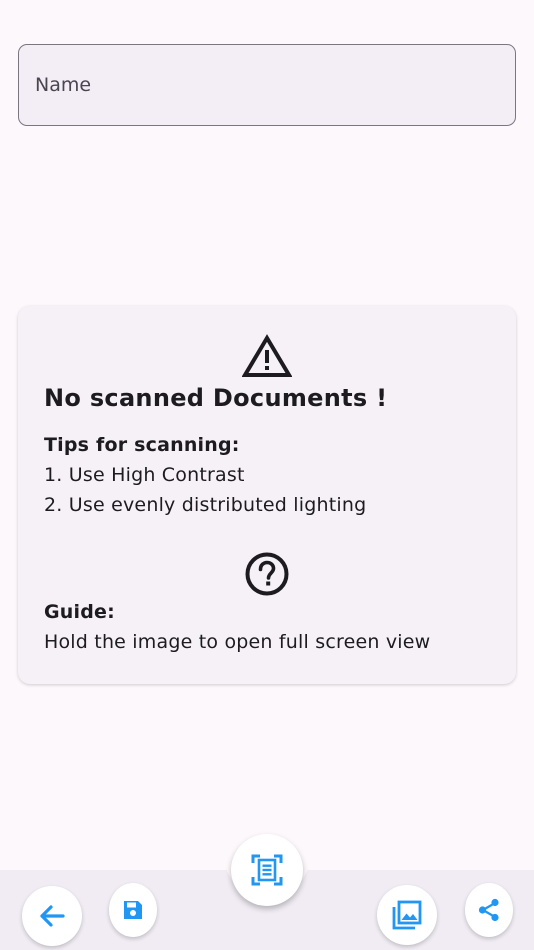  I want to click on guide-text: Hold the image to open full screen view, so click(237, 642).